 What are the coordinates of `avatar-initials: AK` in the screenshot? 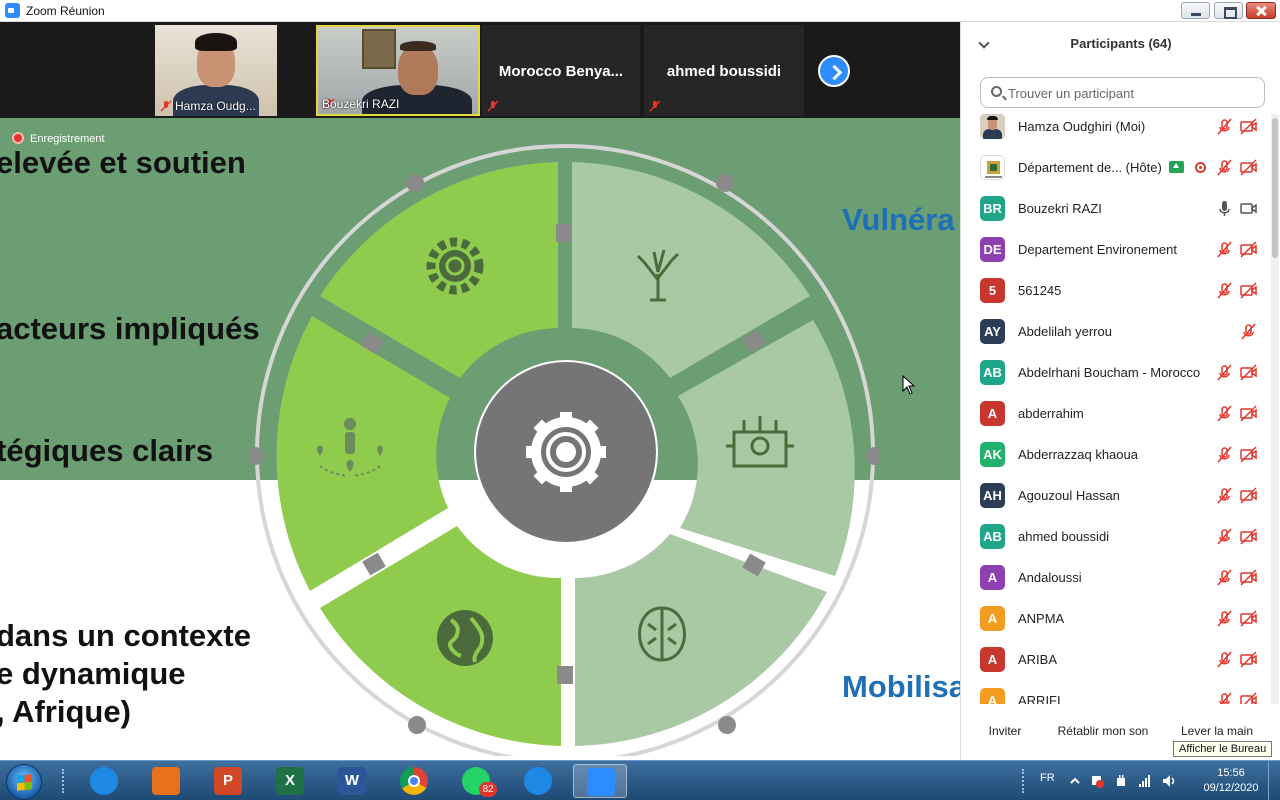 It's located at (992, 454).